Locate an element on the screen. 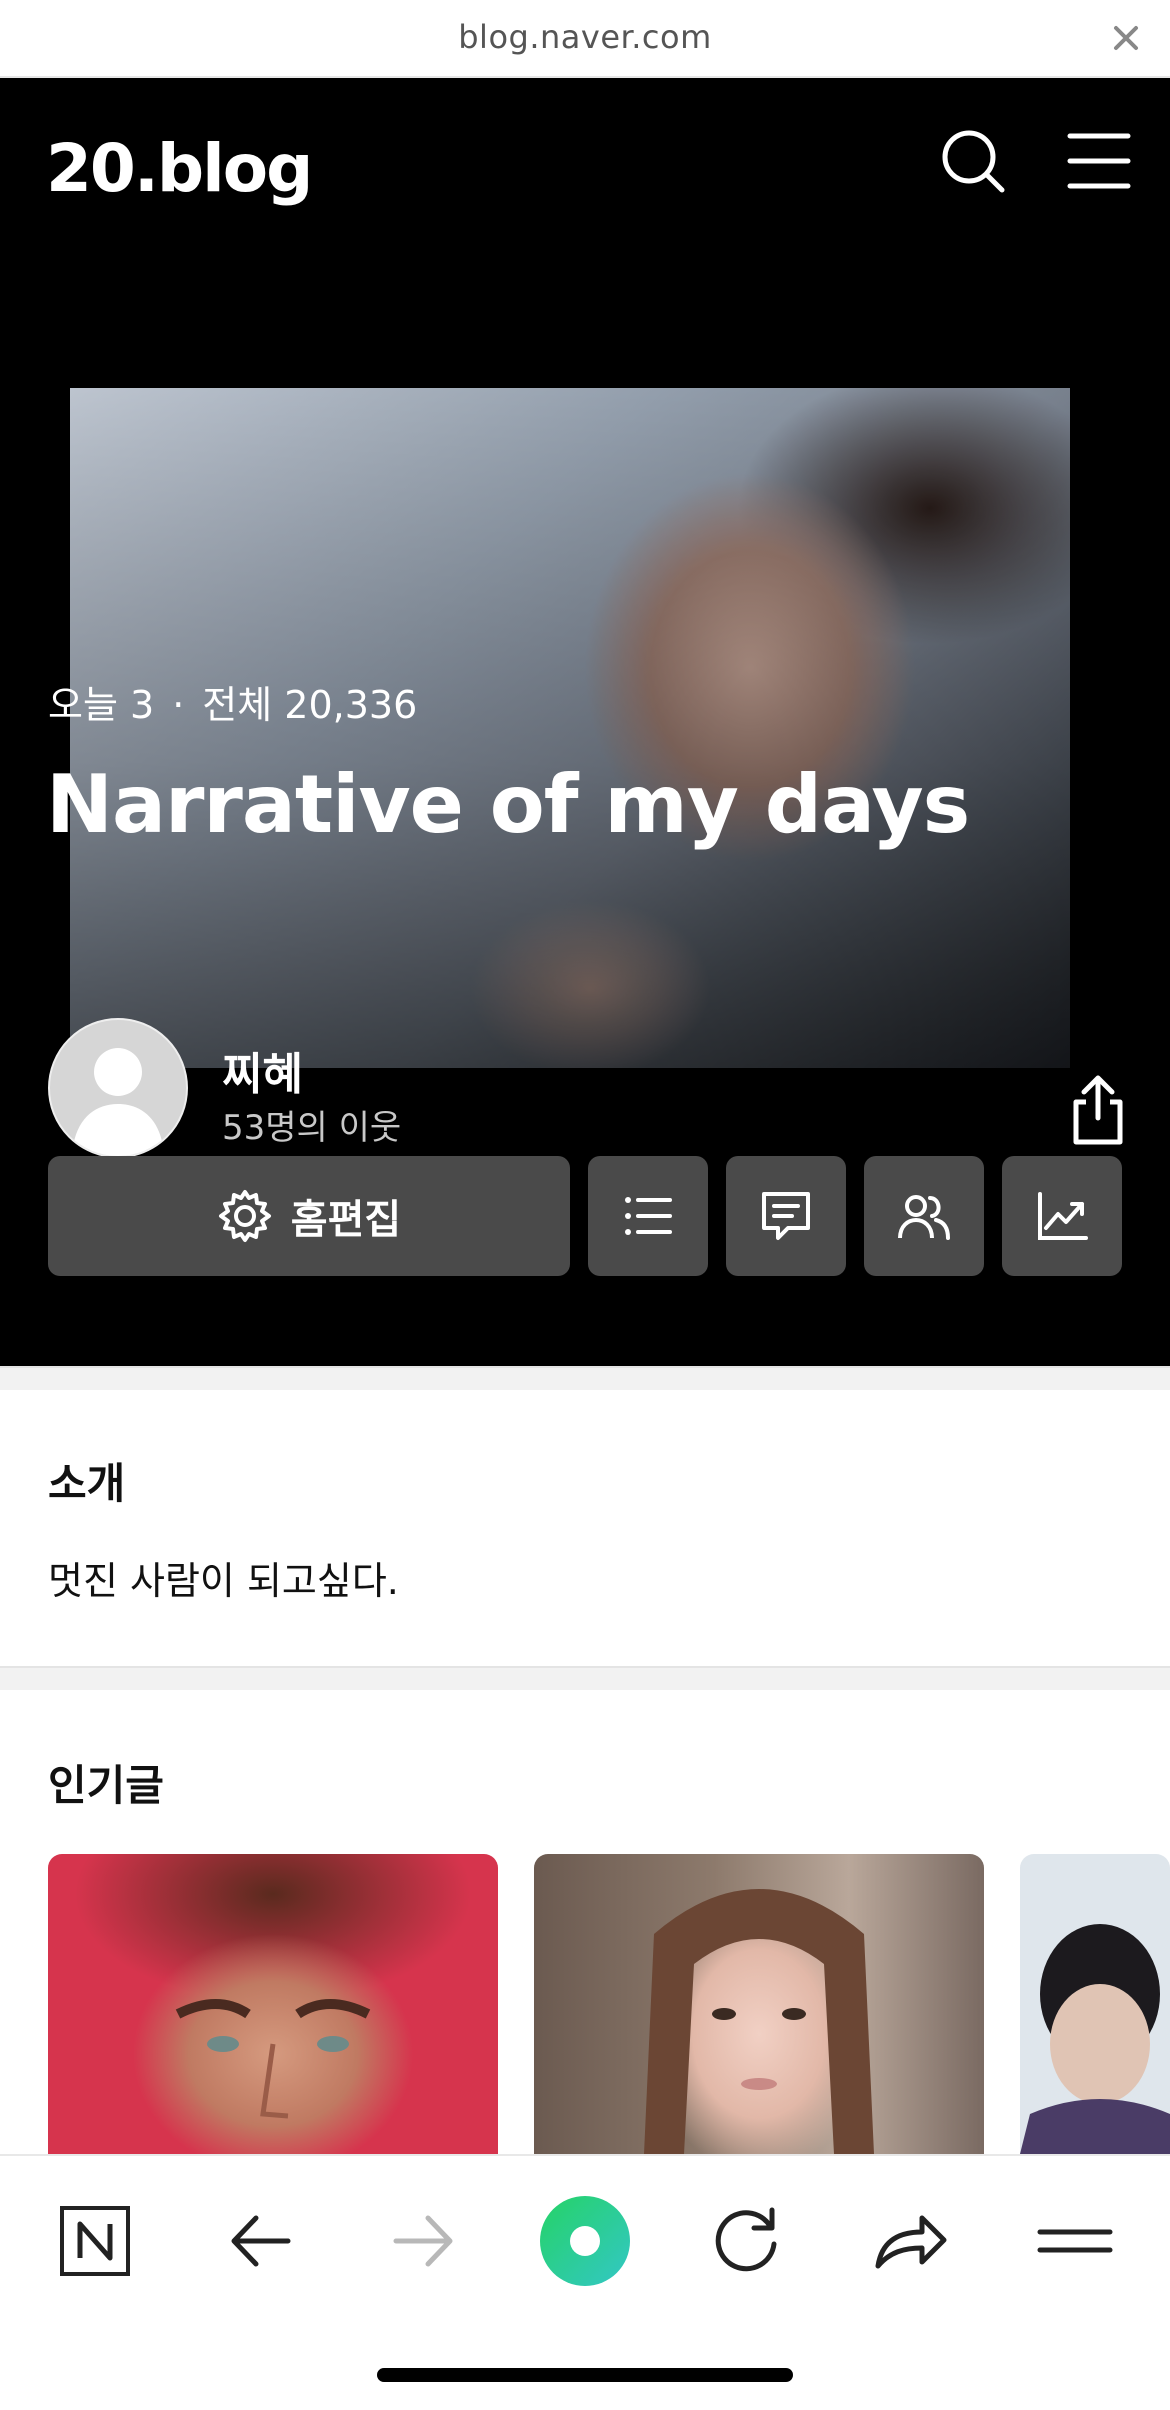 The width and height of the screenshot is (1170, 2410). gear-icon is located at coordinates (244, 1216).